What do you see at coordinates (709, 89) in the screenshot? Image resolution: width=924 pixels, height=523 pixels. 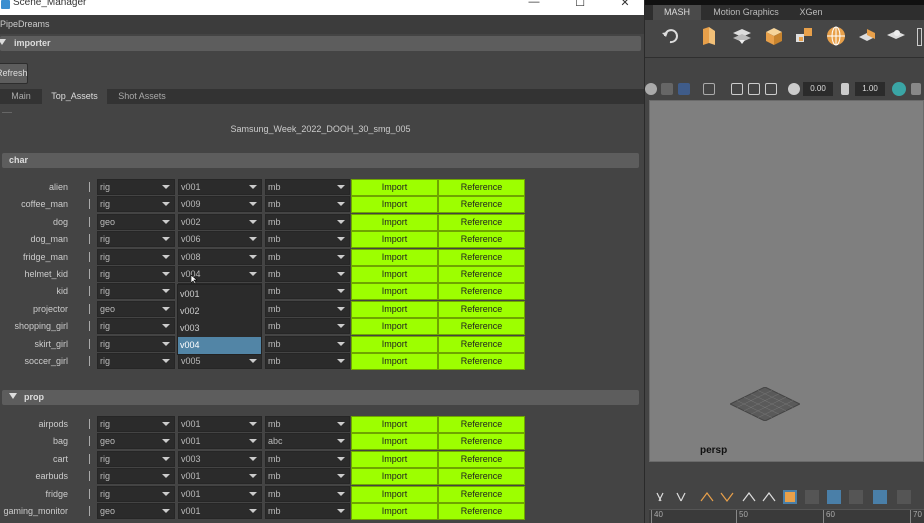 I see `image-plane-icon` at bounding box center [709, 89].